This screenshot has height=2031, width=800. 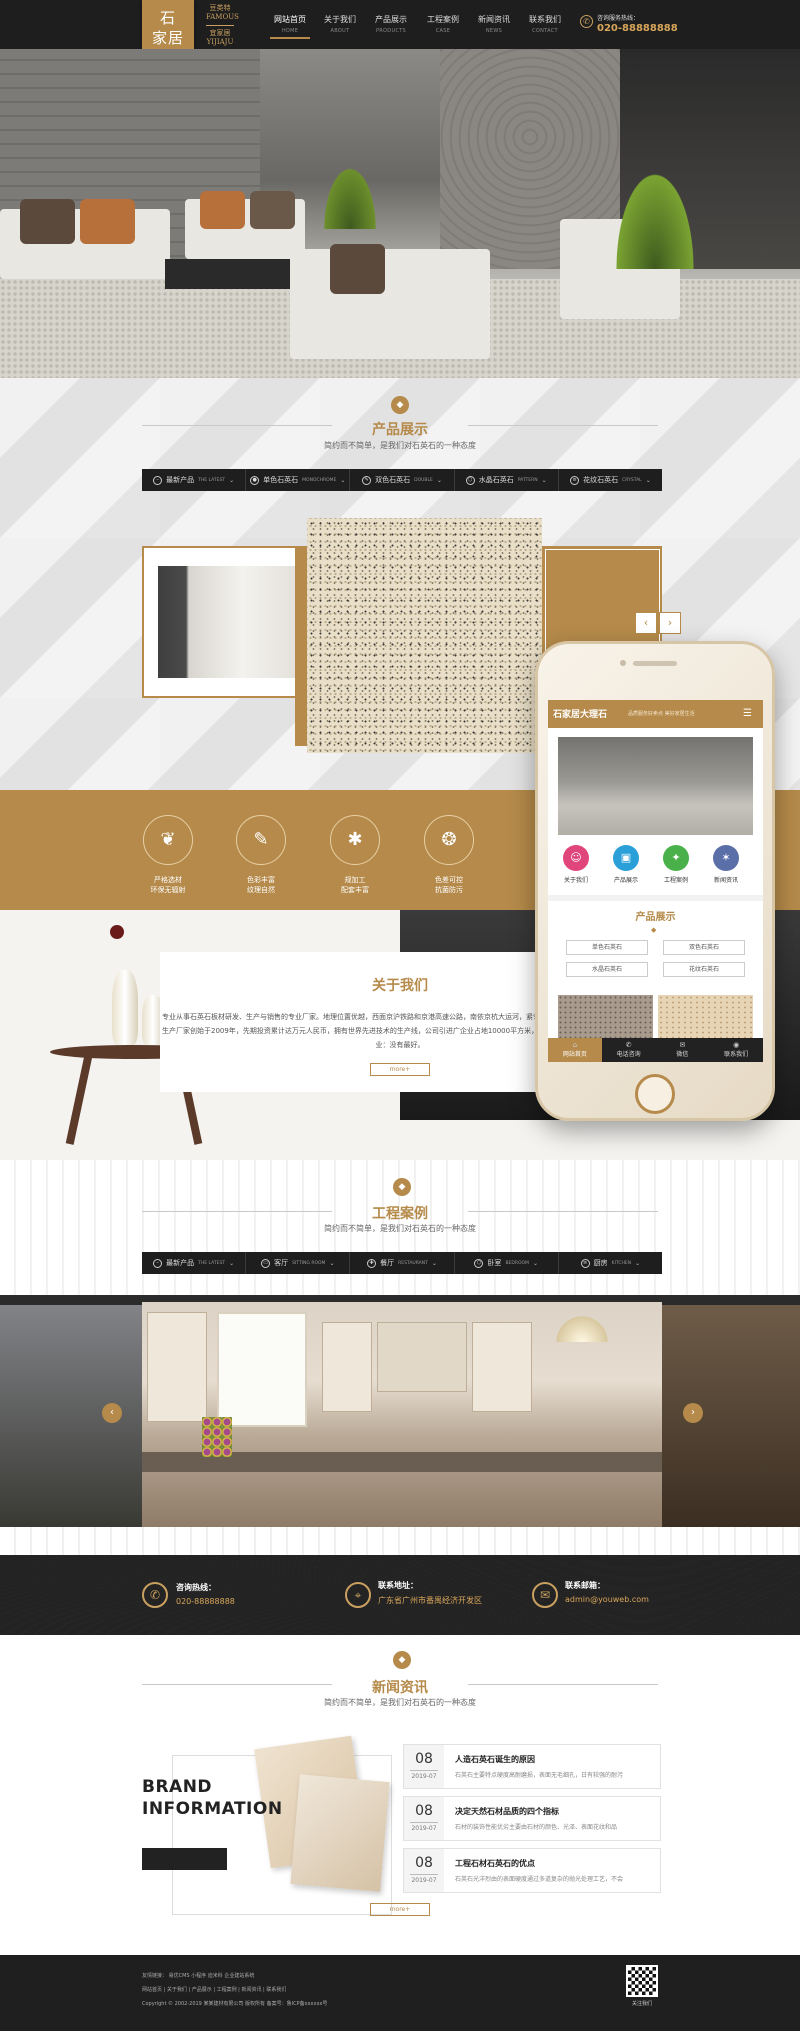 What do you see at coordinates (400, 1228) in the screenshot?
I see `cases-subtitle: 简约而不简单，是我们对石英石的一种态度` at bounding box center [400, 1228].